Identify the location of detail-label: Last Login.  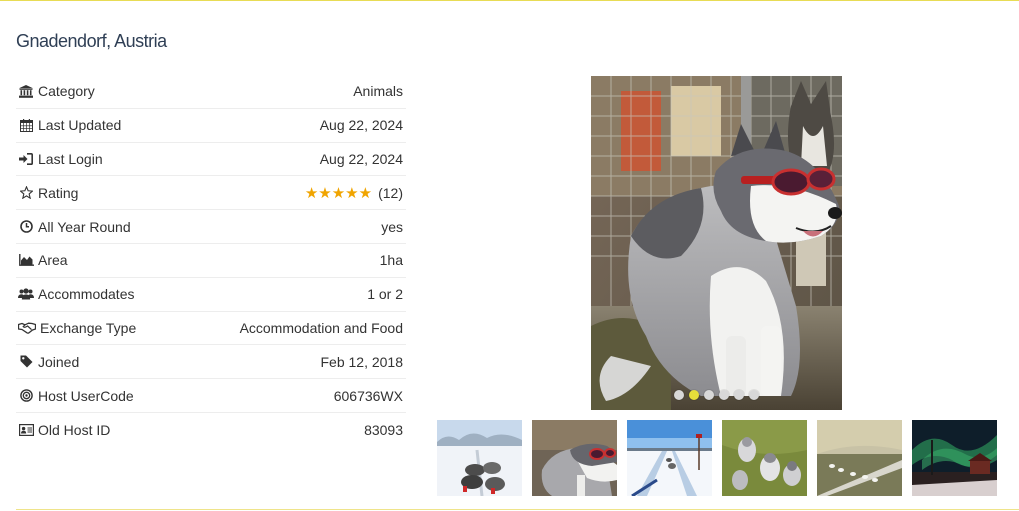
(70, 158).